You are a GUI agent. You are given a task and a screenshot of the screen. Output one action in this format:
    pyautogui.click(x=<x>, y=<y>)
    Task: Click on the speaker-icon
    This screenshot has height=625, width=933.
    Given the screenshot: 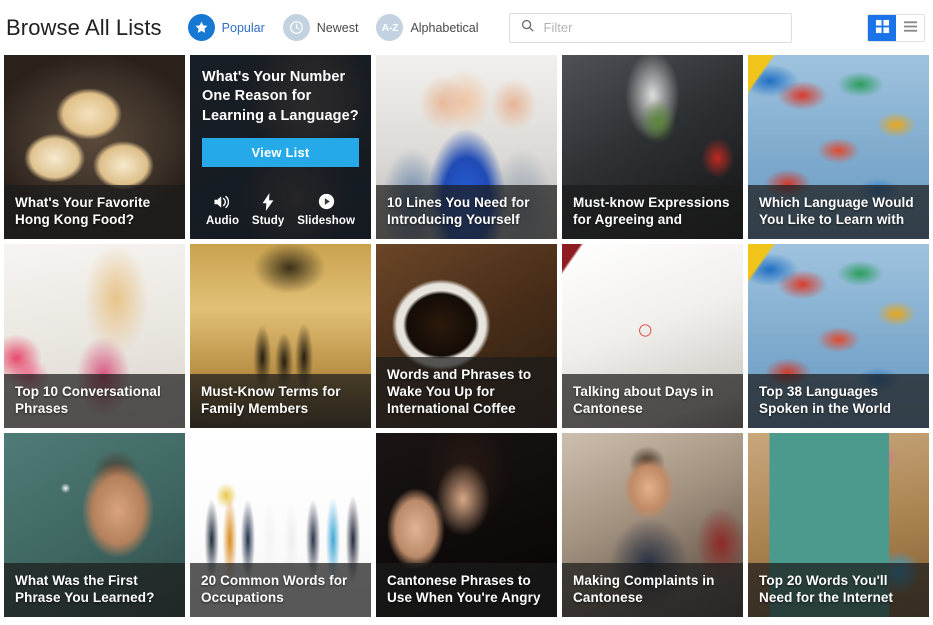 What is the action you would take?
    pyautogui.click(x=222, y=201)
    